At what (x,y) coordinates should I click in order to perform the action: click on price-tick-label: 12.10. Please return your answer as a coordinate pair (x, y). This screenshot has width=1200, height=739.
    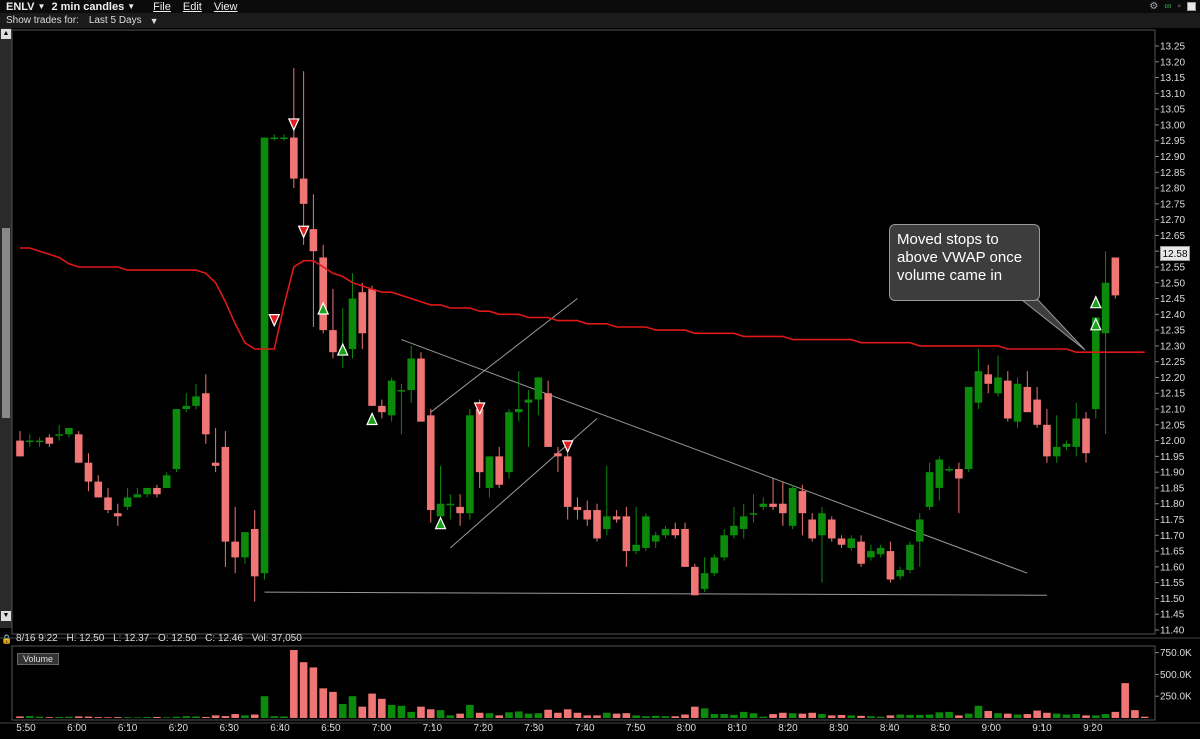
    Looking at the image, I should click on (1172, 410).